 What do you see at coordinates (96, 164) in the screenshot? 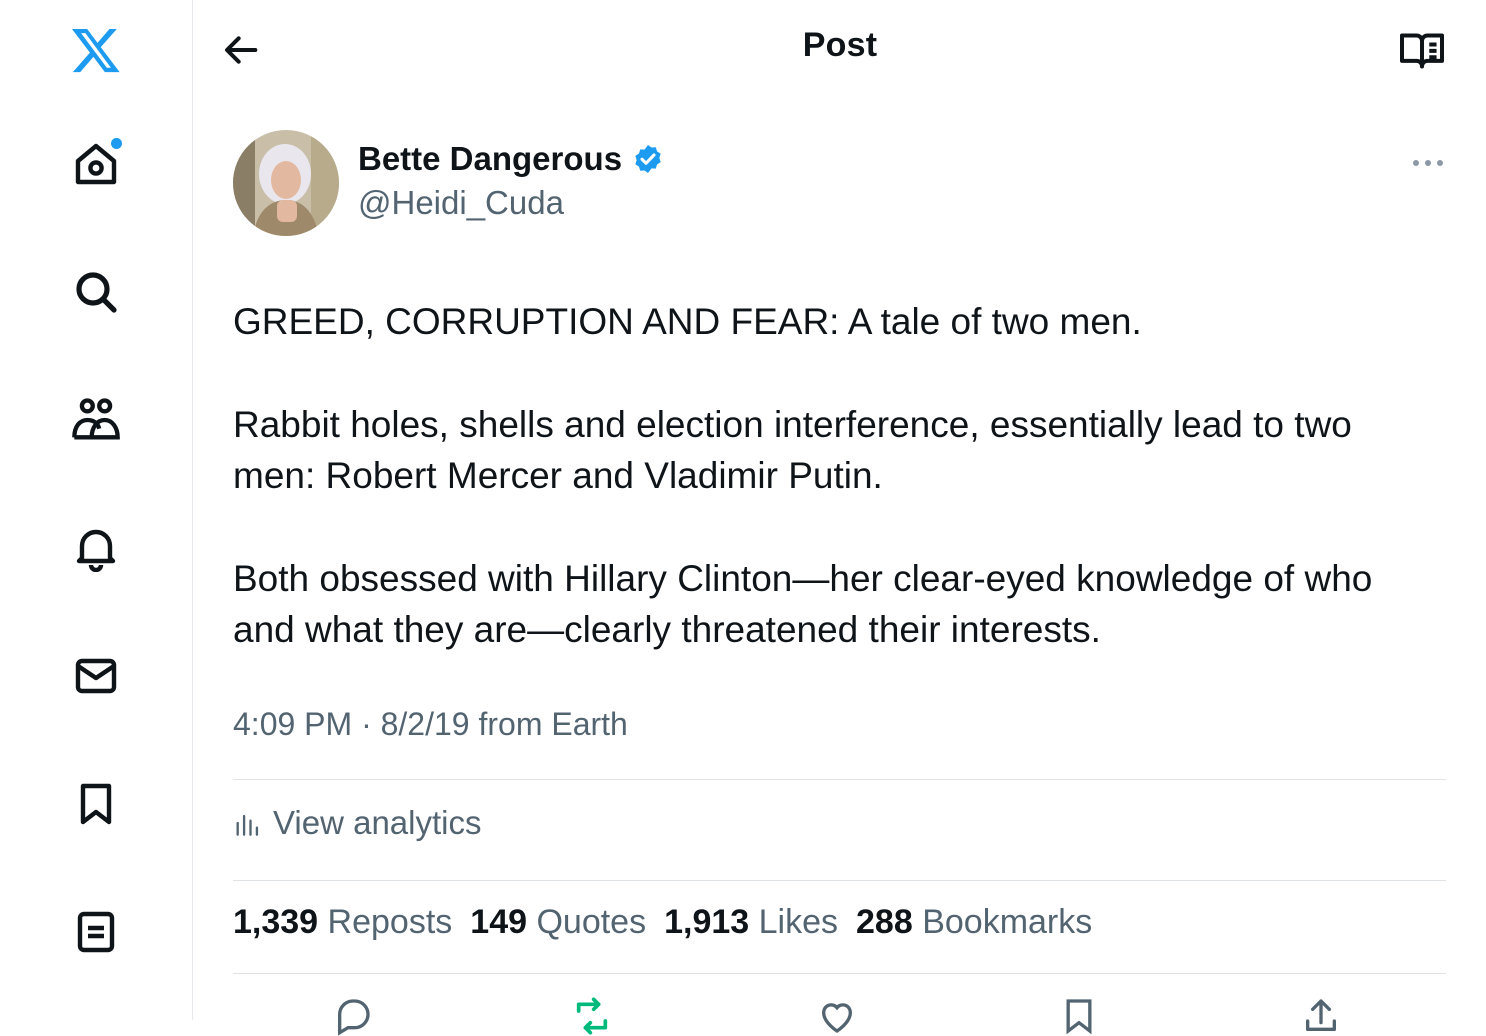
I see `home-icon` at bounding box center [96, 164].